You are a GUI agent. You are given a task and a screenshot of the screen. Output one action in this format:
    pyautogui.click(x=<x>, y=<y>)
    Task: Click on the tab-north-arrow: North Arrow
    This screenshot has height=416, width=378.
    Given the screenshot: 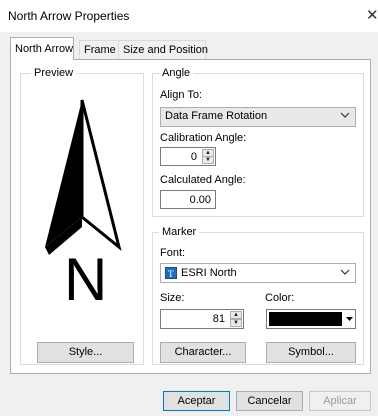 What is the action you would take?
    pyautogui.click(x=42, y=48)
    